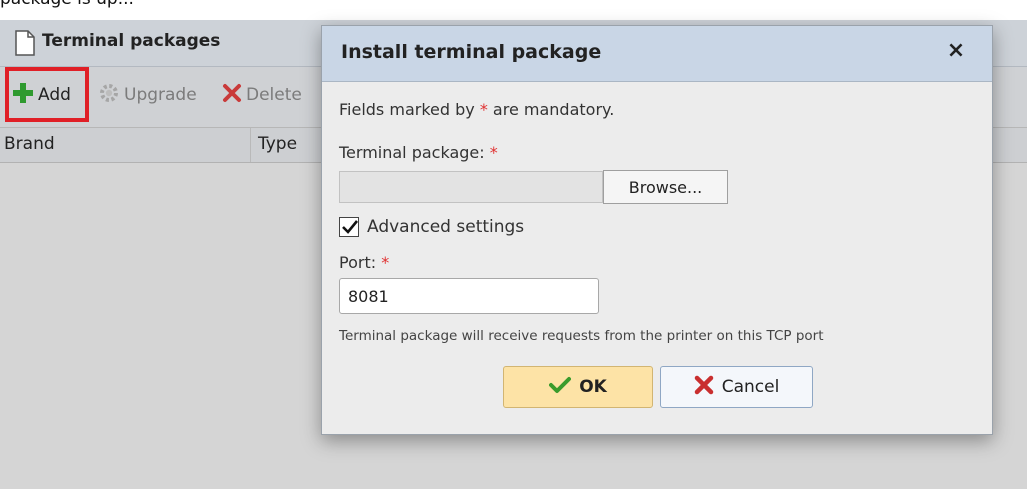 The image size is (1027, 489). I want to click on port-label: Port: *, so click(364, 262).